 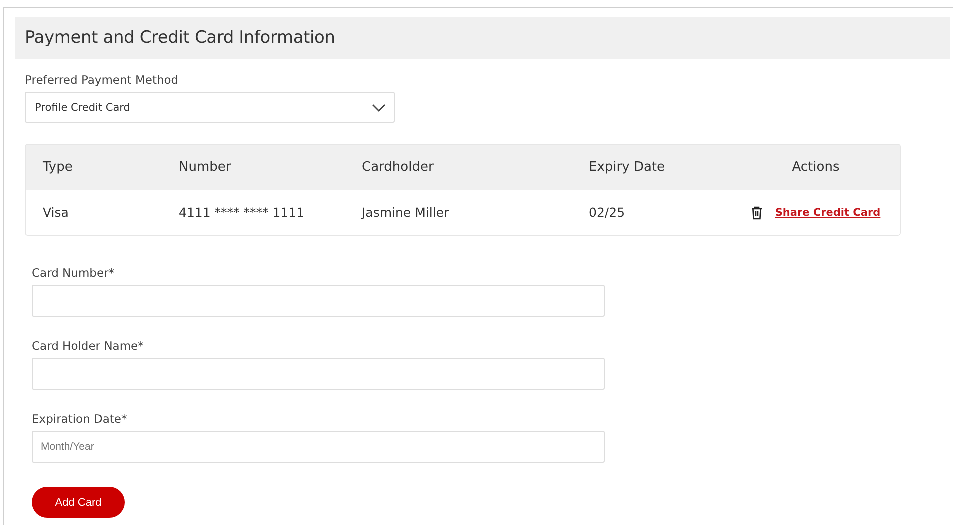 What do you see at coordinates (205, 167) in the screenshot?
I see `column-header: Number` at bounding box center [205, 167].